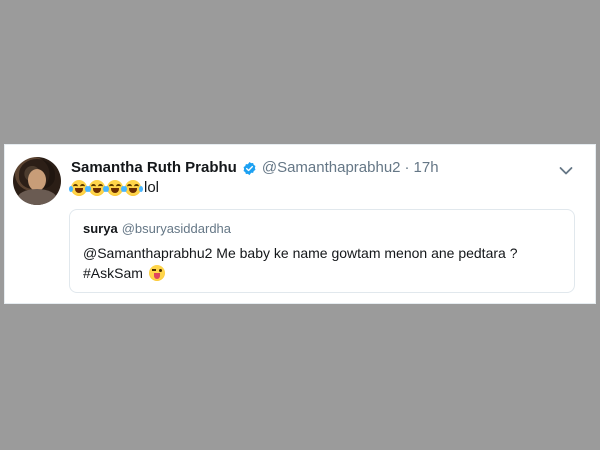  I want to click on verified-check-icon, so click(249, 168).